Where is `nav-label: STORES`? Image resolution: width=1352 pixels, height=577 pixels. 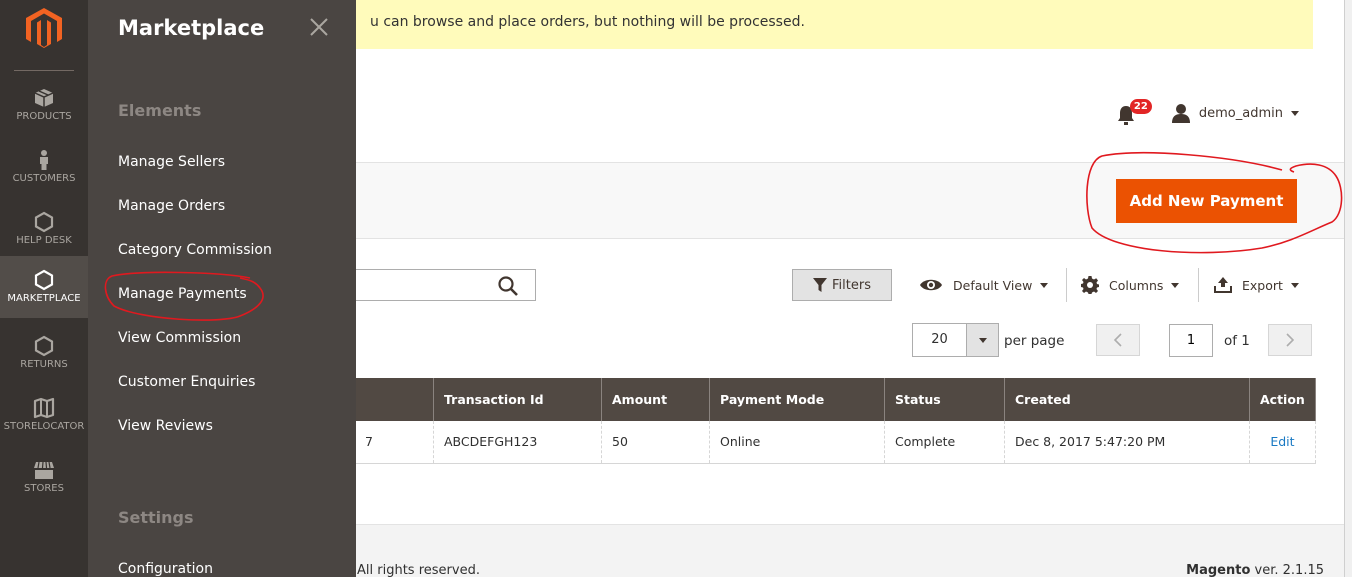
nav-label: STORES is located at coordinates (44, 488).